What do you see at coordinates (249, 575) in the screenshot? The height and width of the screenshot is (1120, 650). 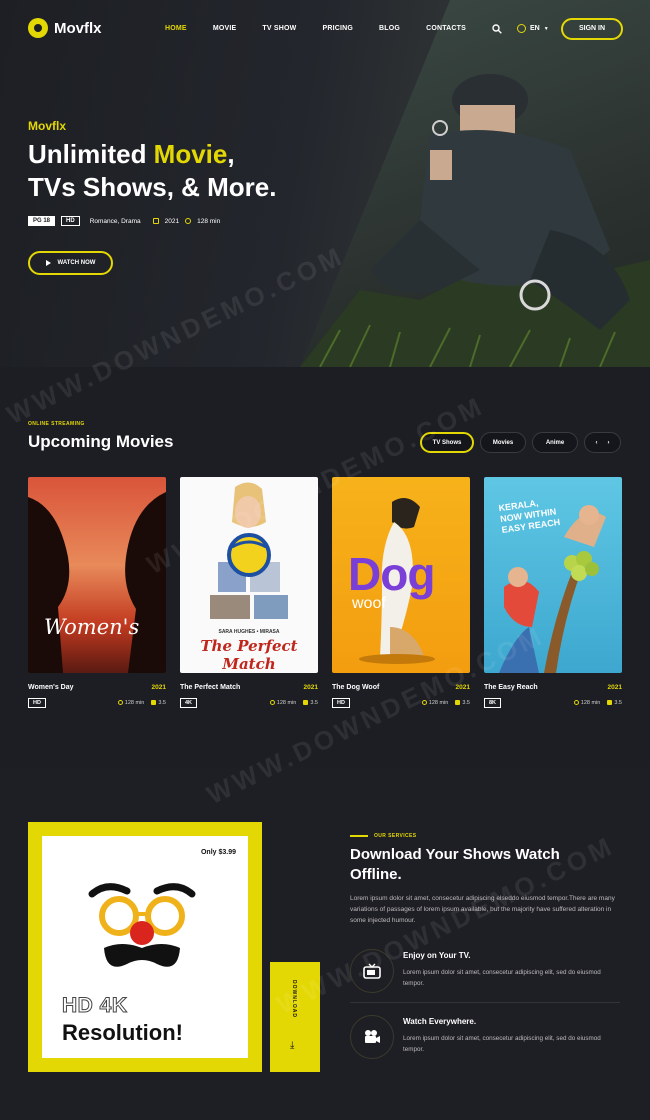 I see `movie-poster: SARA HUGHES • MIRASA The Perfect Match` at bounding box center [249, 575].